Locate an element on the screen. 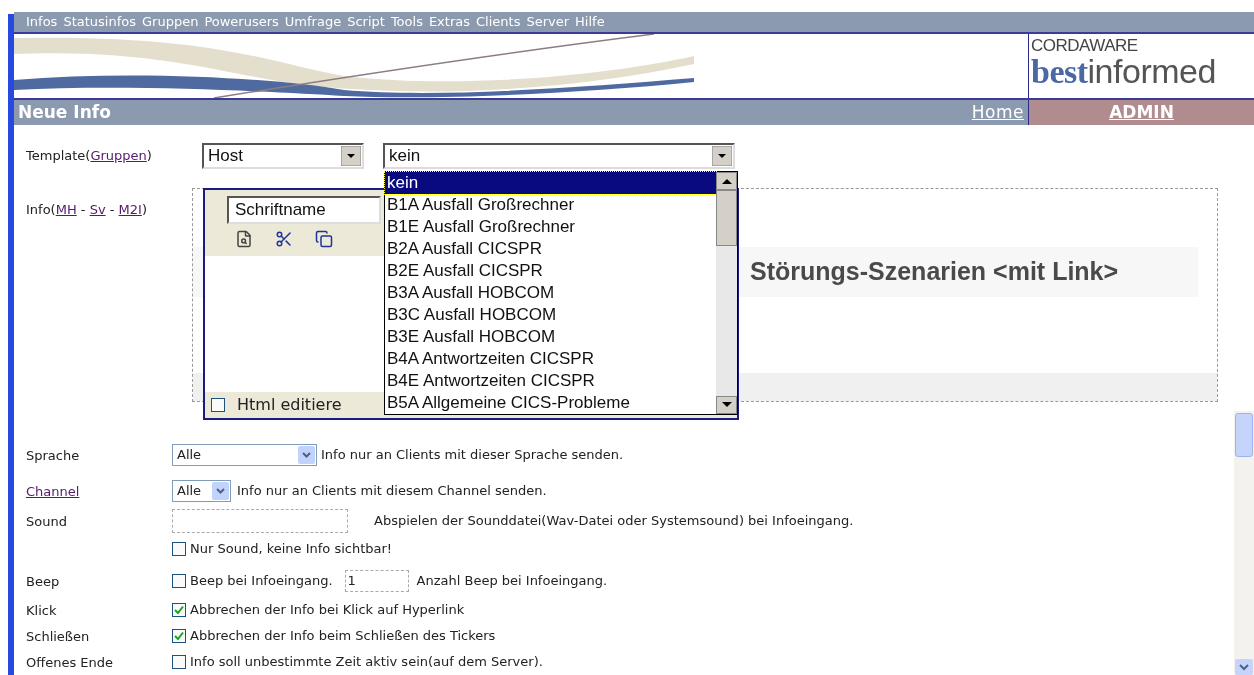  setting-link: Channel is located at coordinates (53, 491).